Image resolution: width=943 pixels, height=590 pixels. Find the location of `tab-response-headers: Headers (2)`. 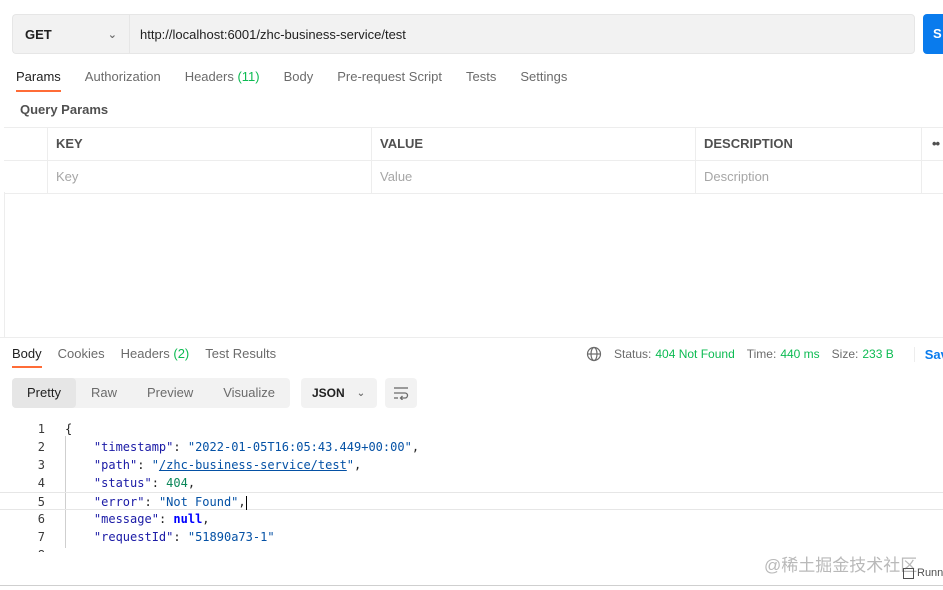

tab-response-headers: Headers (2) is located at coordinates (155, 354).